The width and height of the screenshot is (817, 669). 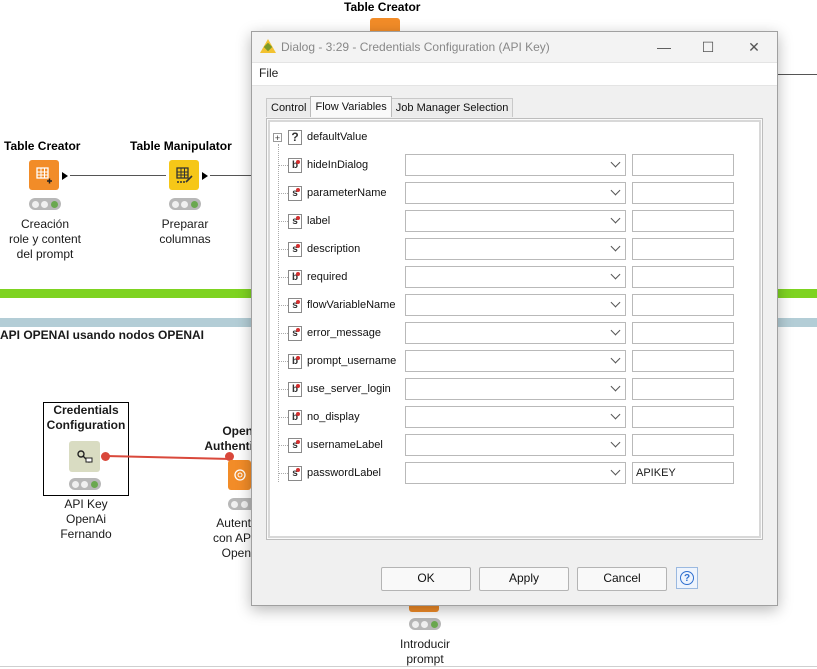 What do you see at coordinates (683, 473) in the screenshot?
I see `exposed-variable-name-input: APIKEY` at bounding box center [683, 473].